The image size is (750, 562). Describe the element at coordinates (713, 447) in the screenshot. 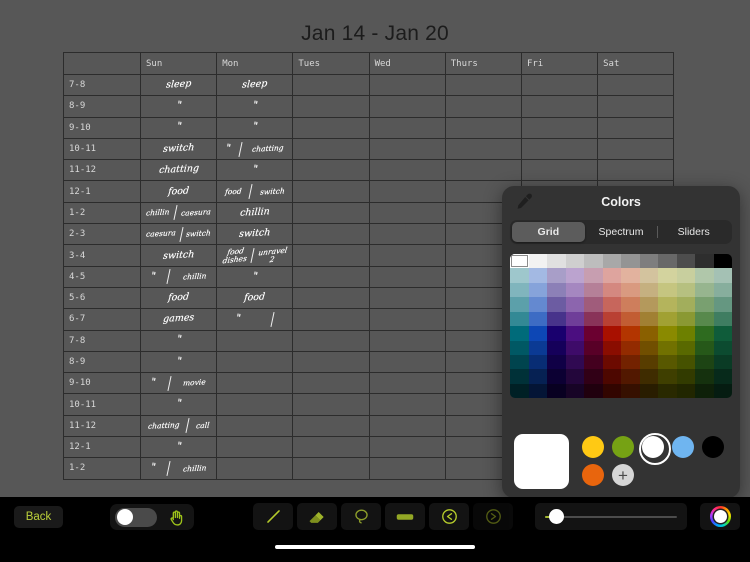

I see `swatch-black` at that location.